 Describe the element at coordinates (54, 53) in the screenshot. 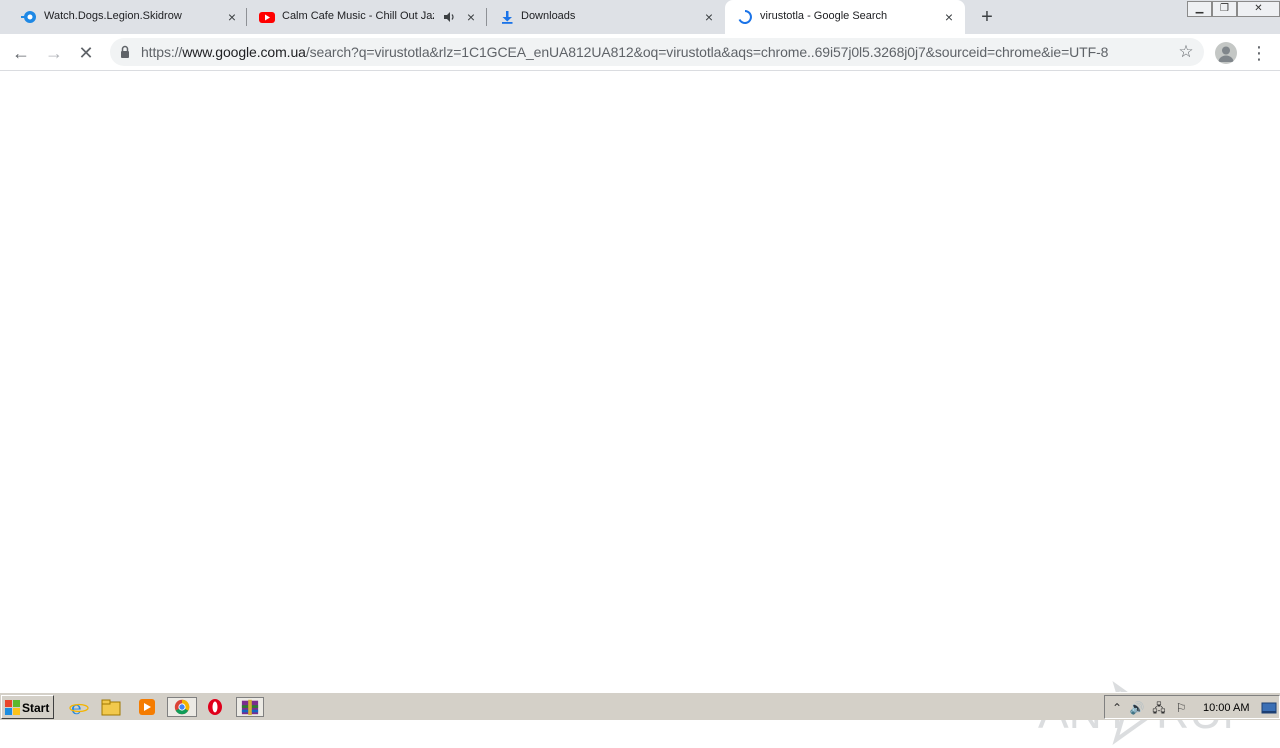

I see `forward-button: →` at that location.